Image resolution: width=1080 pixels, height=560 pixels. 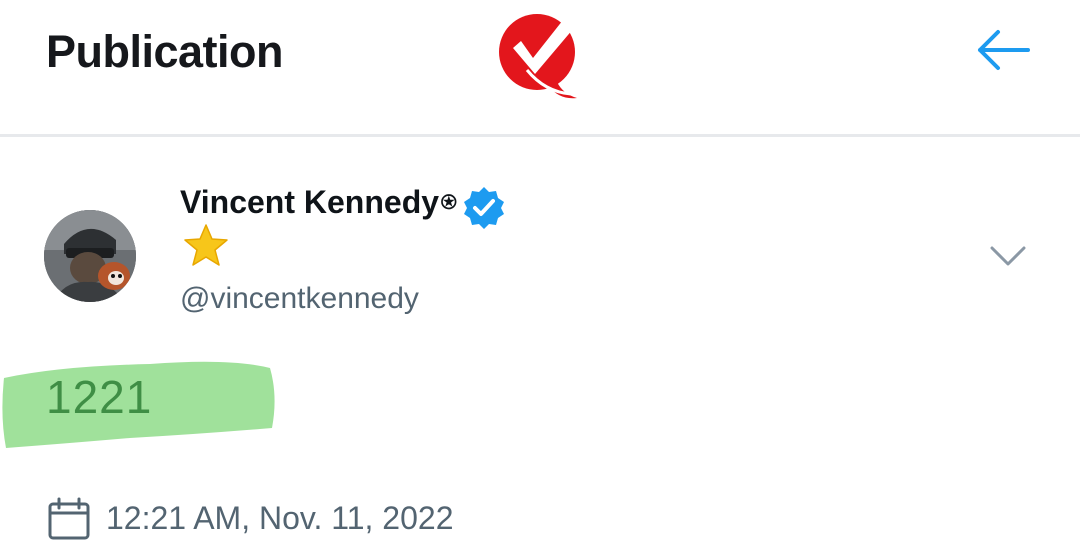 What do you see at coordinates (99, 397) in the screenshot?
I see `post-text: 1221` at bounding box center [99, 397].